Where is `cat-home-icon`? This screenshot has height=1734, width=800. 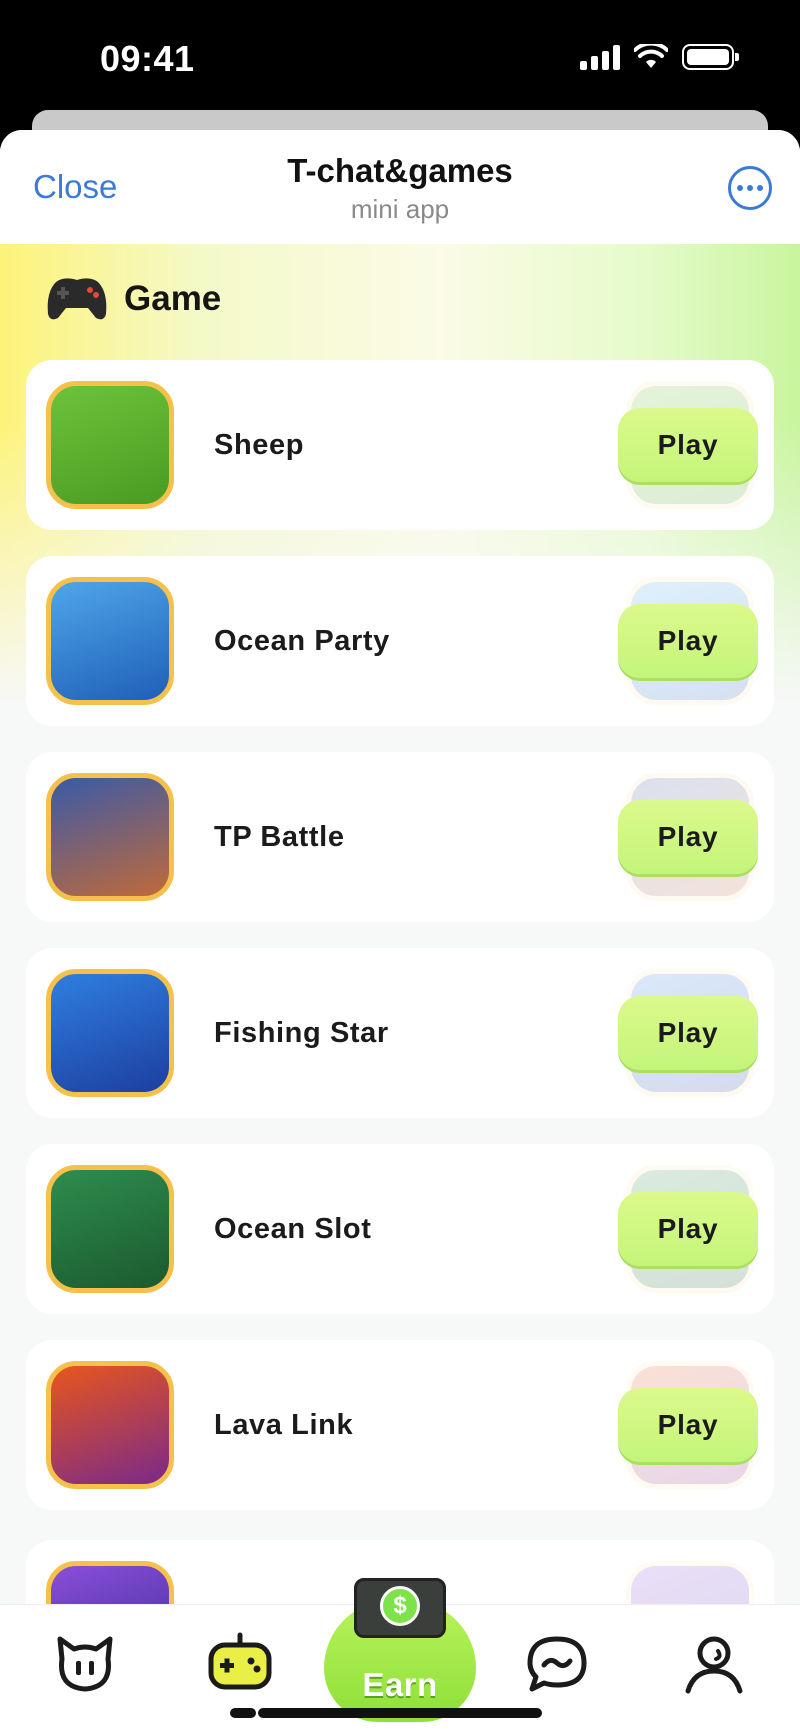 cat-home-icon is located at coordinates (85, 1664).